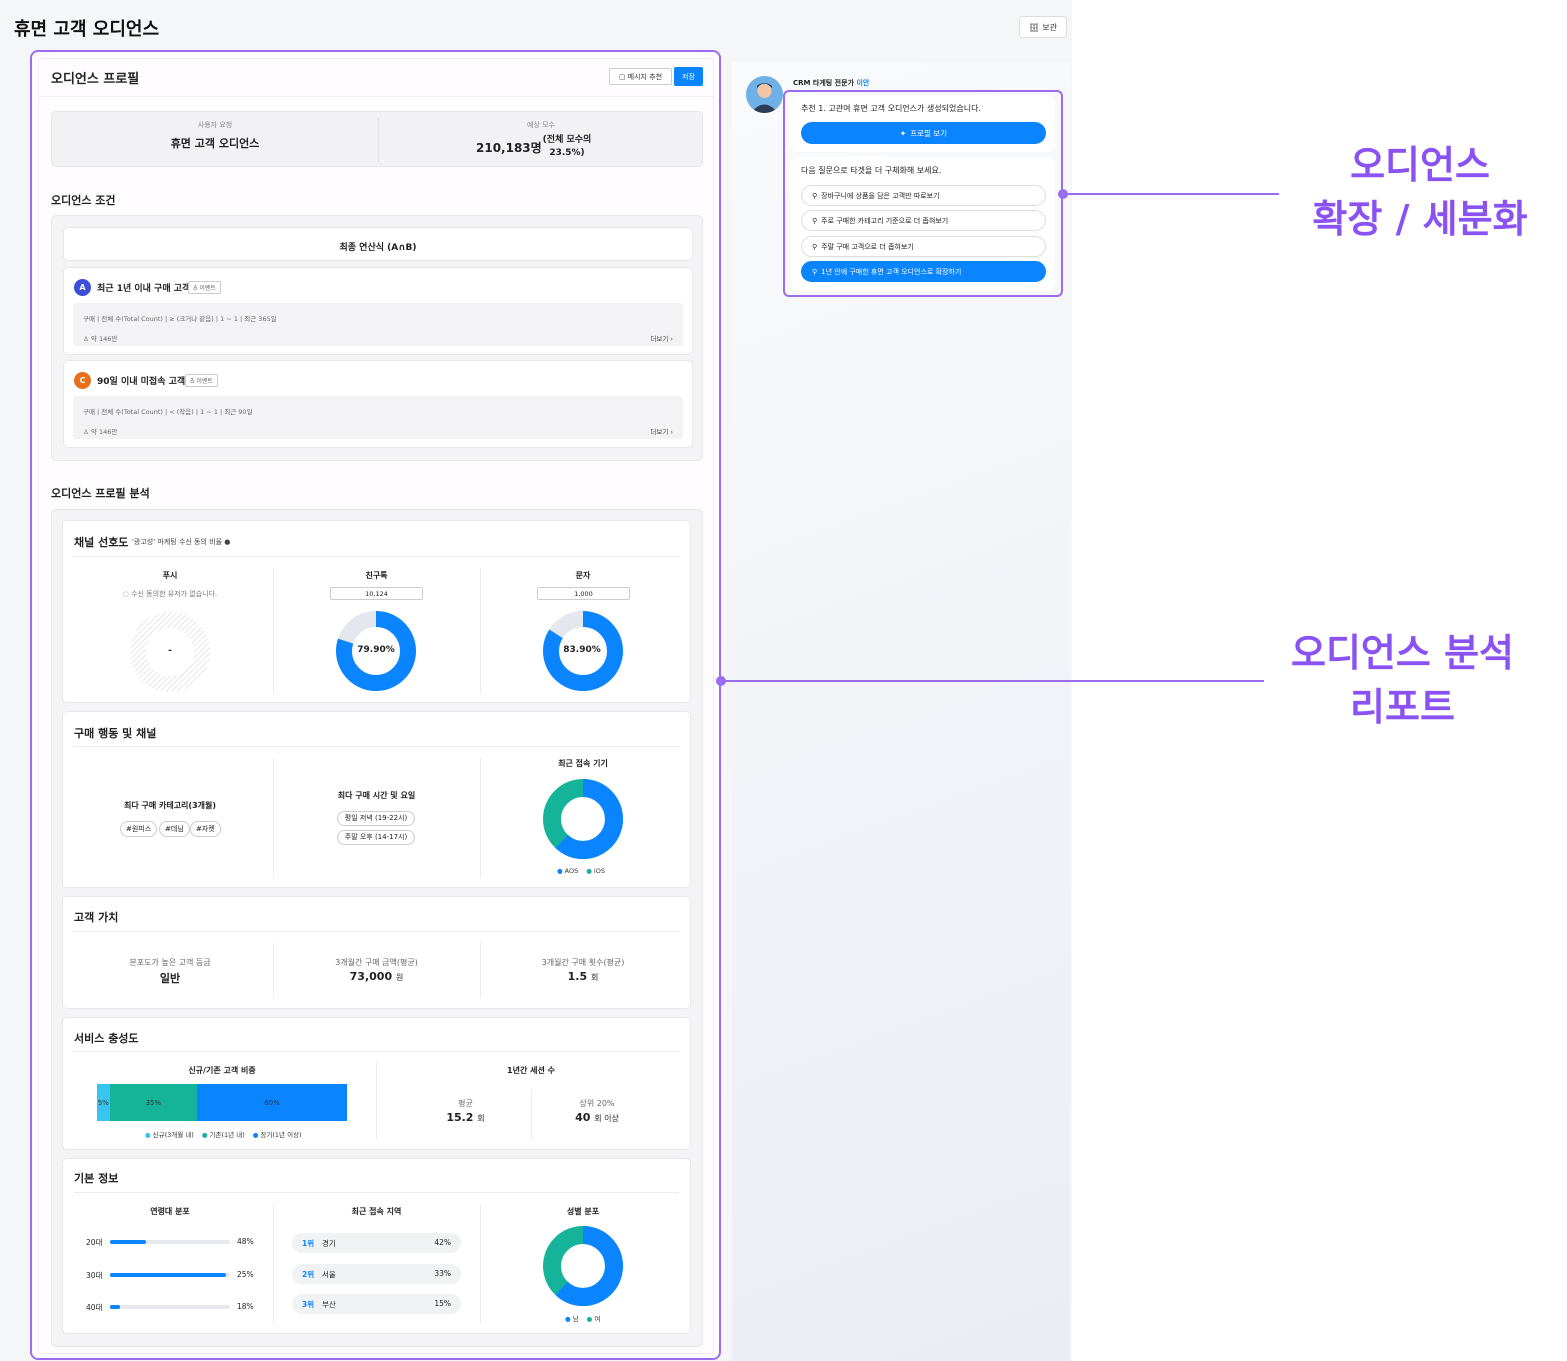 The image size is (1567, 1361). What do you see at coordinates (153, 1102) in the screenshot?
I see `segment-existing: 35%` at bounding box center [153, 1102].